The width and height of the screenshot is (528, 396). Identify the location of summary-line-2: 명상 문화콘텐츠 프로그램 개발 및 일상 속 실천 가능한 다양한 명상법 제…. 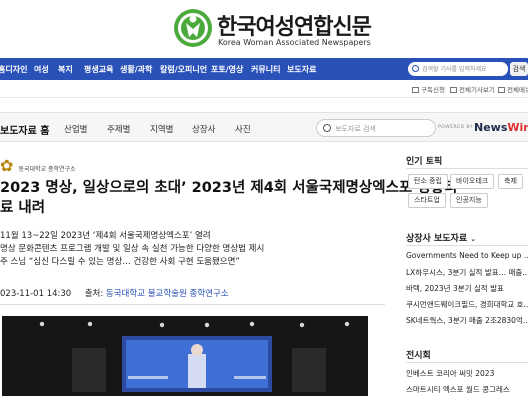
(132, 249).